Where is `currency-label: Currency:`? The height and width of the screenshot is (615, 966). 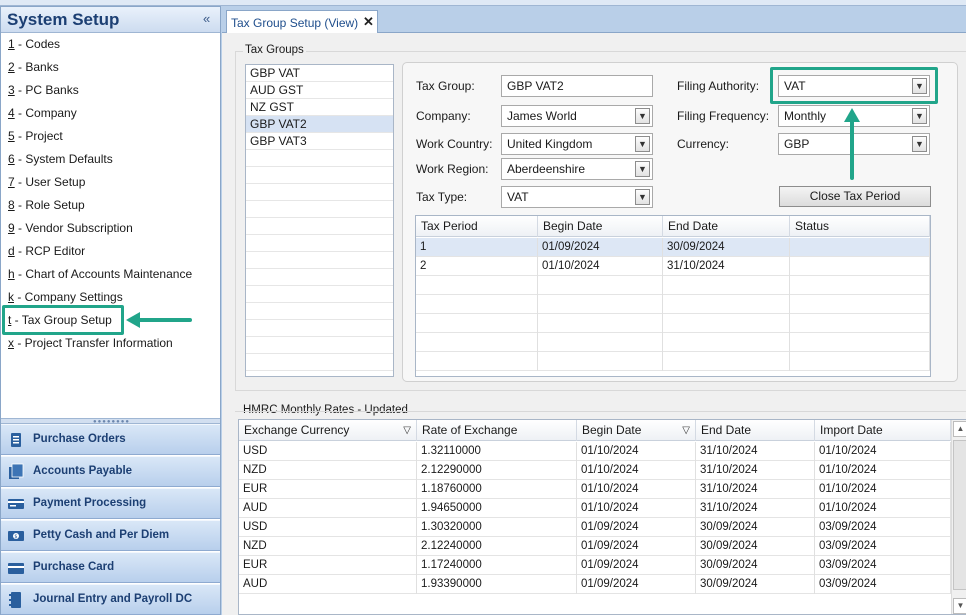
currency-label: Currency: is located at coordinates (703, 144).